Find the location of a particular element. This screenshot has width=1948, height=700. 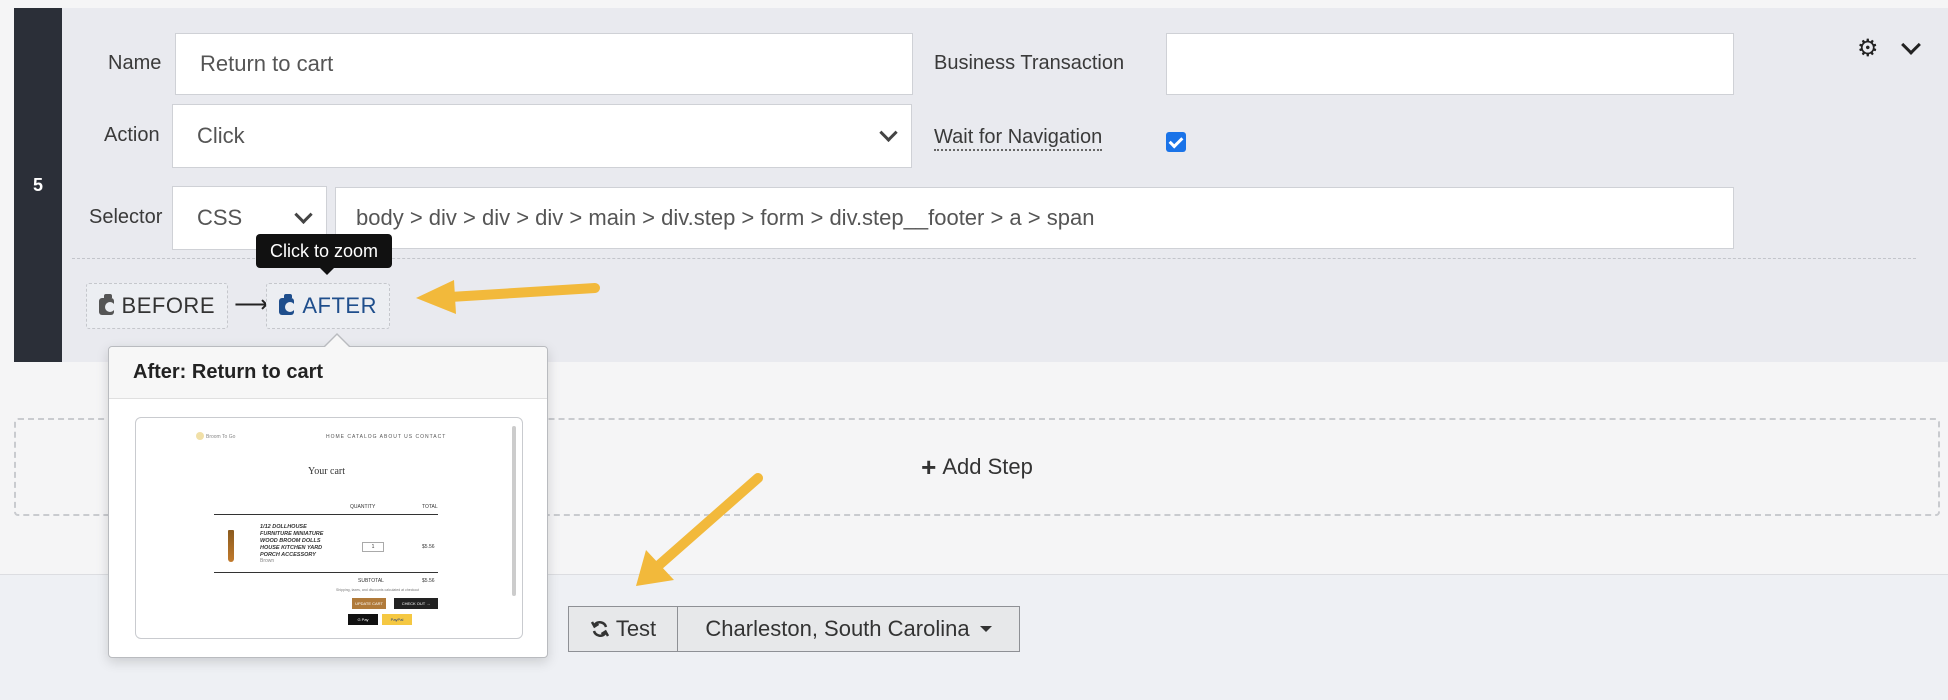

after-screenshot-button: AFTER is located at coordinates (328, 306).